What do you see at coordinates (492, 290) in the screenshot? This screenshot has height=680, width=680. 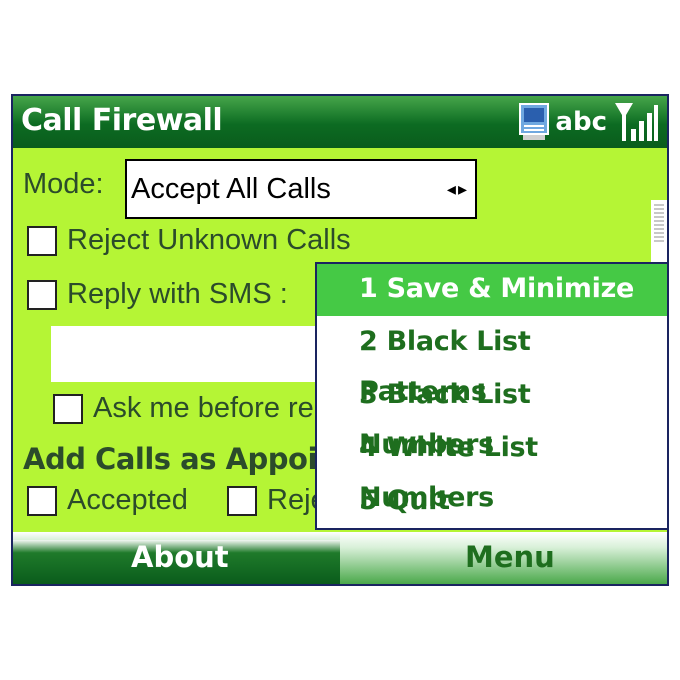 I see `menu-item-save-minimize: 1 Save & Minimize` at bounding box center [492, 290].